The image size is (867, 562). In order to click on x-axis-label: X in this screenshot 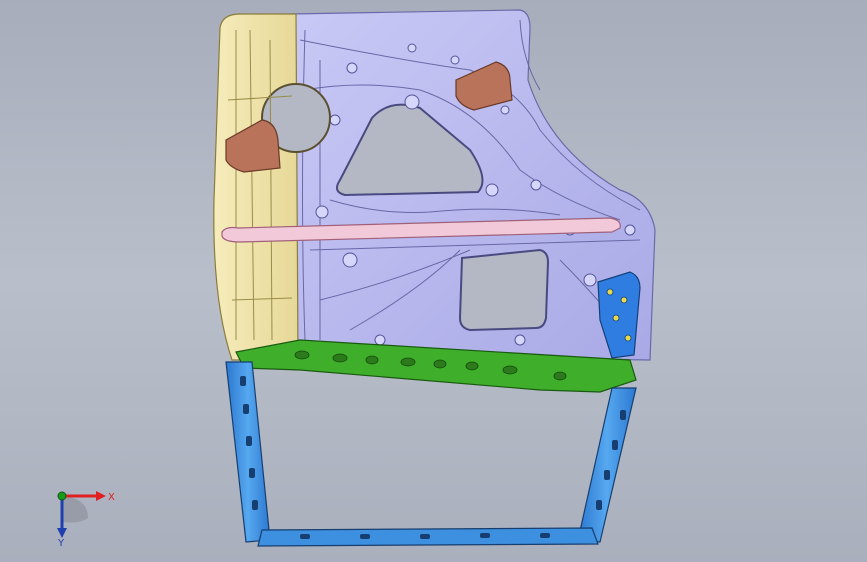, I will do `click(111, 497)`.